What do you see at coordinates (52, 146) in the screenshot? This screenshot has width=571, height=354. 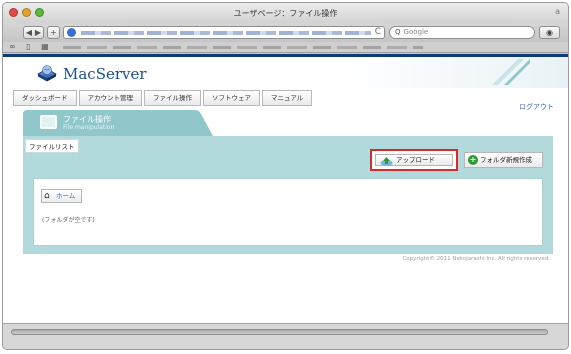 I see `file-list-label: ファイルリスト` at bounding box center [52, 146].